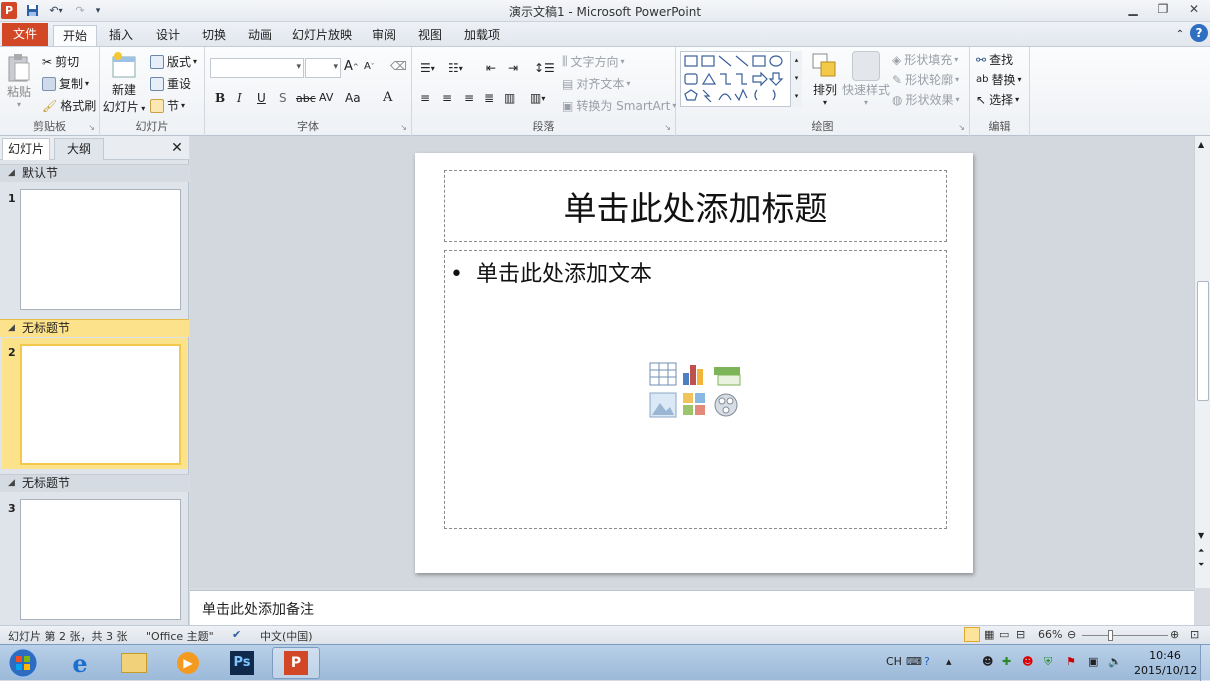 Image resolution: width=1210 pixels, height=681 pixels. What do you see at coordinates (173, 61) in the screenshot?
I see `layout-button: 版式 ▾` at bounding box center [173, 61].